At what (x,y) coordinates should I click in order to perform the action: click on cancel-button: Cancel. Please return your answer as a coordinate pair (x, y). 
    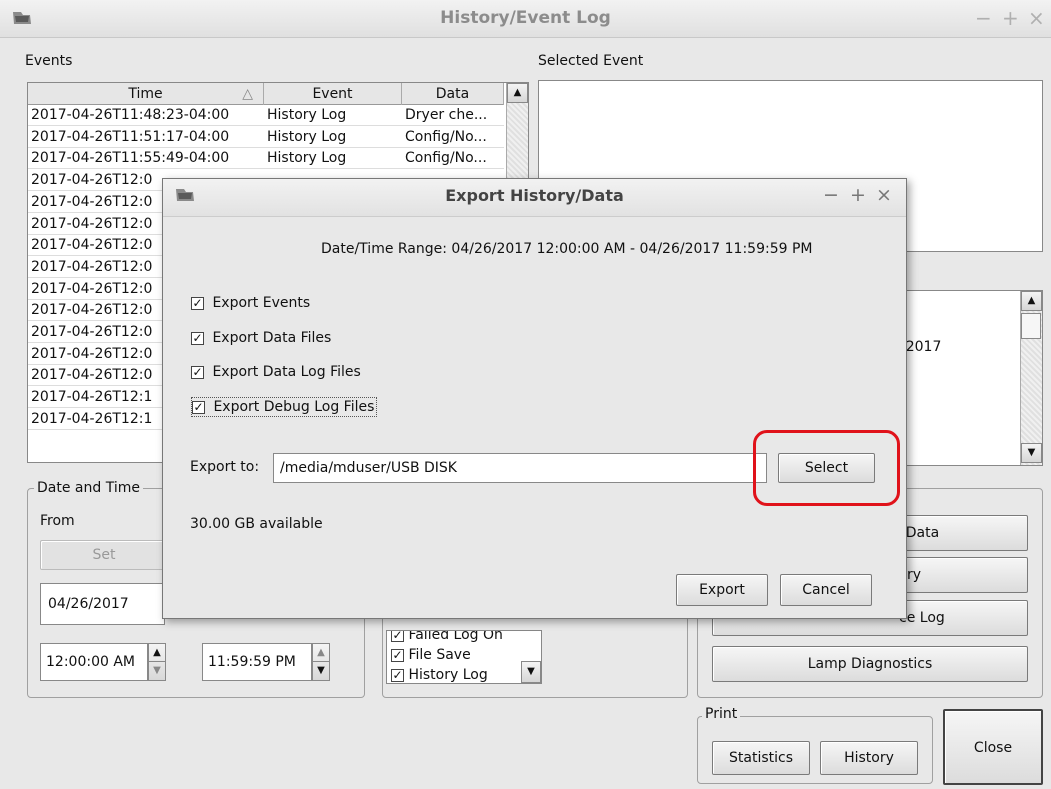
    Looking at the image, I should click on (826, 590).